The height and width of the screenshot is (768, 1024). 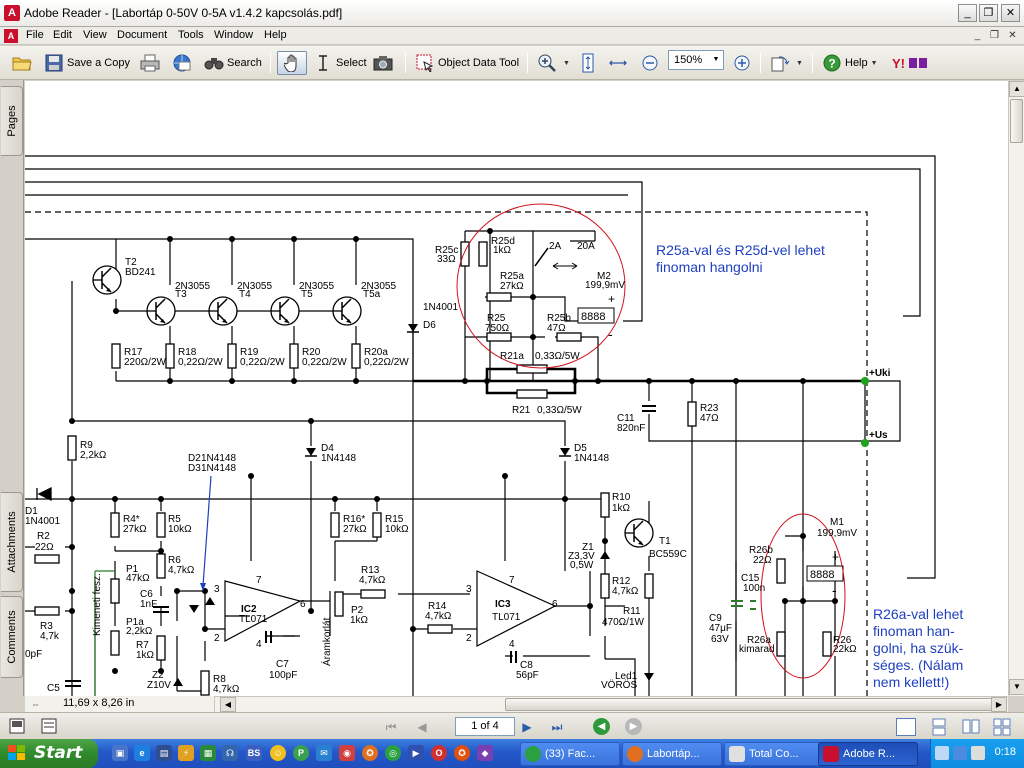 What do you see at coordinates (87, 63) in the screenshot?
I see `save-copy-button: Save a Copy` at bounding box center [87, 63].